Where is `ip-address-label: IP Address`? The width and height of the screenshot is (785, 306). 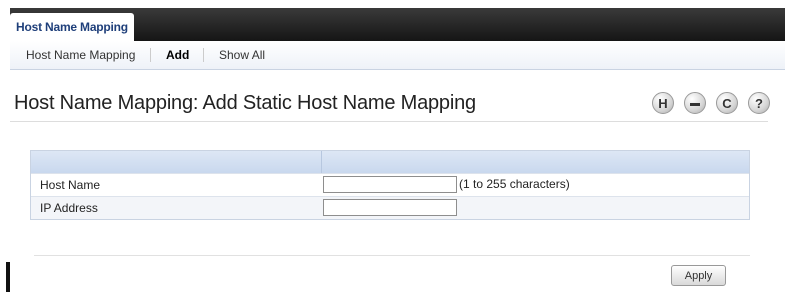 ip-address-label: IP Address is located at coordinates (69, 208).